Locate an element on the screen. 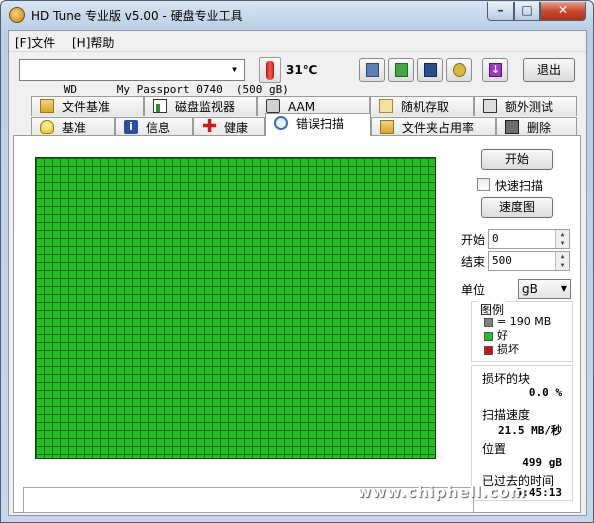  legend-swatch-gray is located at coordinates (488, 322).